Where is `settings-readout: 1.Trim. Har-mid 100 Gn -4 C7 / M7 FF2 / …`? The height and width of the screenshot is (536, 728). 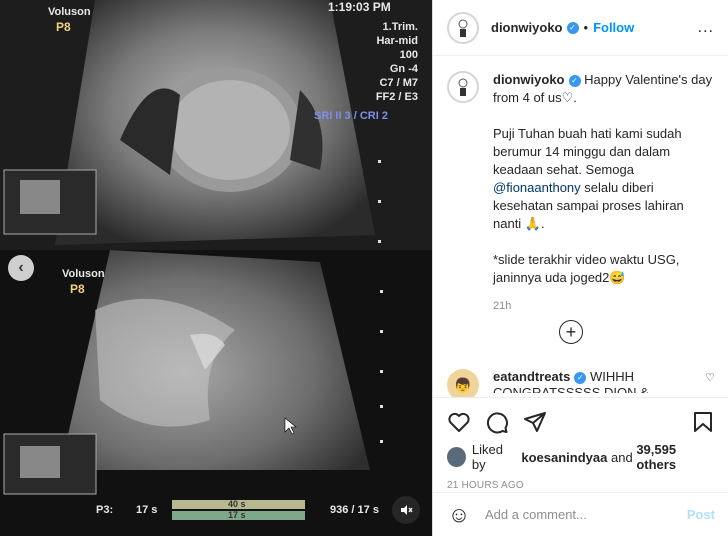 settings-readout: 1.Trim. Har-mid 100 Gn -4 C7 / M7 FF2 / … is located at coordinates (396, 62).